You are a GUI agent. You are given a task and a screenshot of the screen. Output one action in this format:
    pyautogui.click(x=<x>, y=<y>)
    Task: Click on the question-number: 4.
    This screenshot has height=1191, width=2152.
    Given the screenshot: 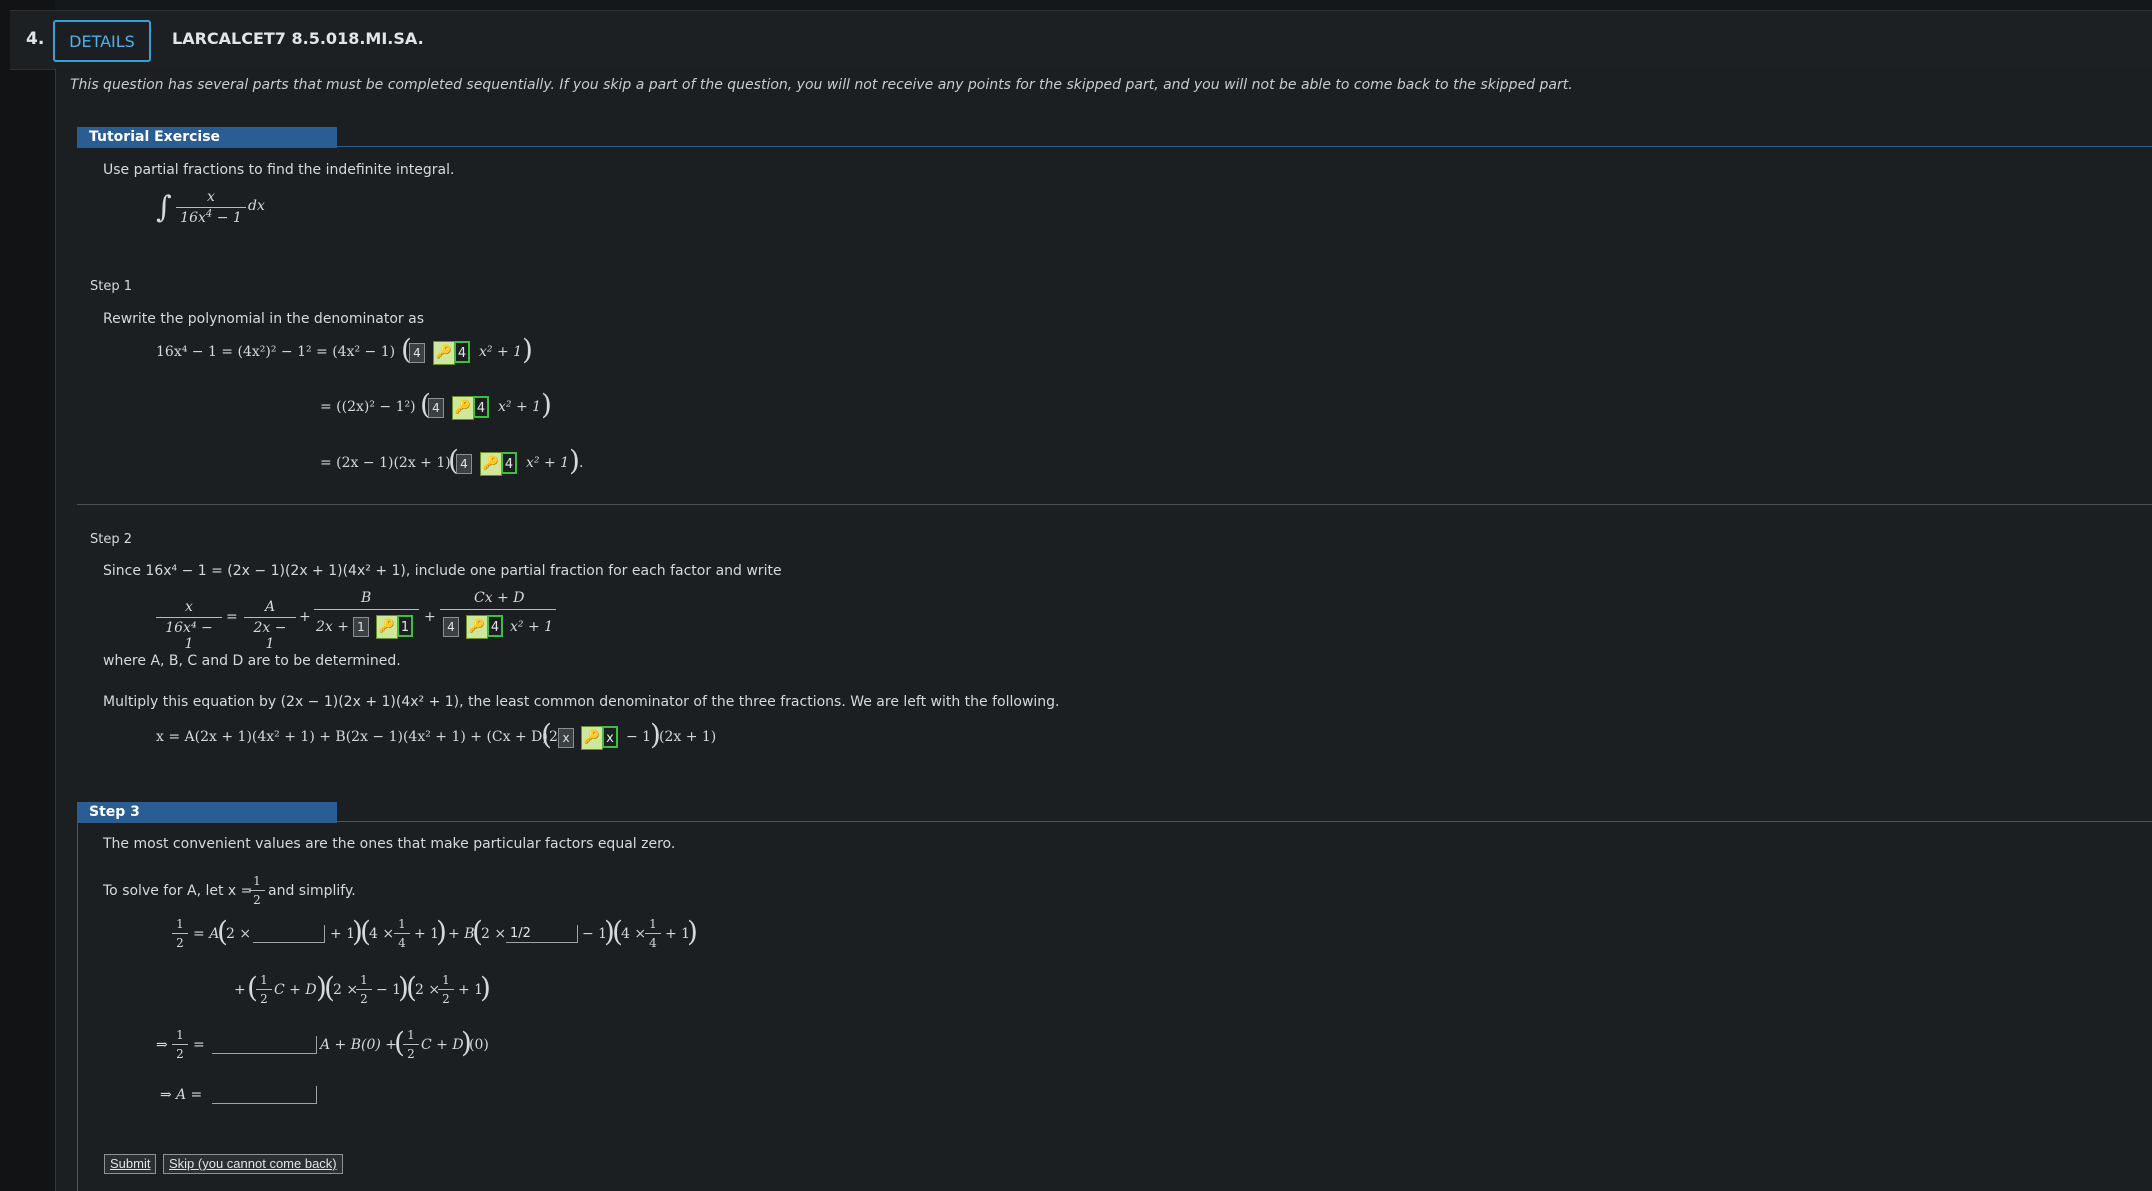 What is the action you would take?
    pyautogui.click(x=35, y=39)
    